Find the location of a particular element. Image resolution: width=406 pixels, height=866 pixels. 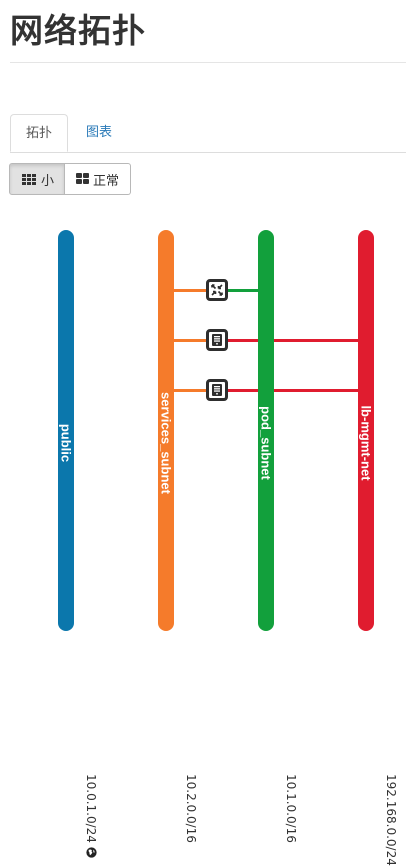

network-public: public 10.0.1.0/24 is located at coordinates (78, 544).